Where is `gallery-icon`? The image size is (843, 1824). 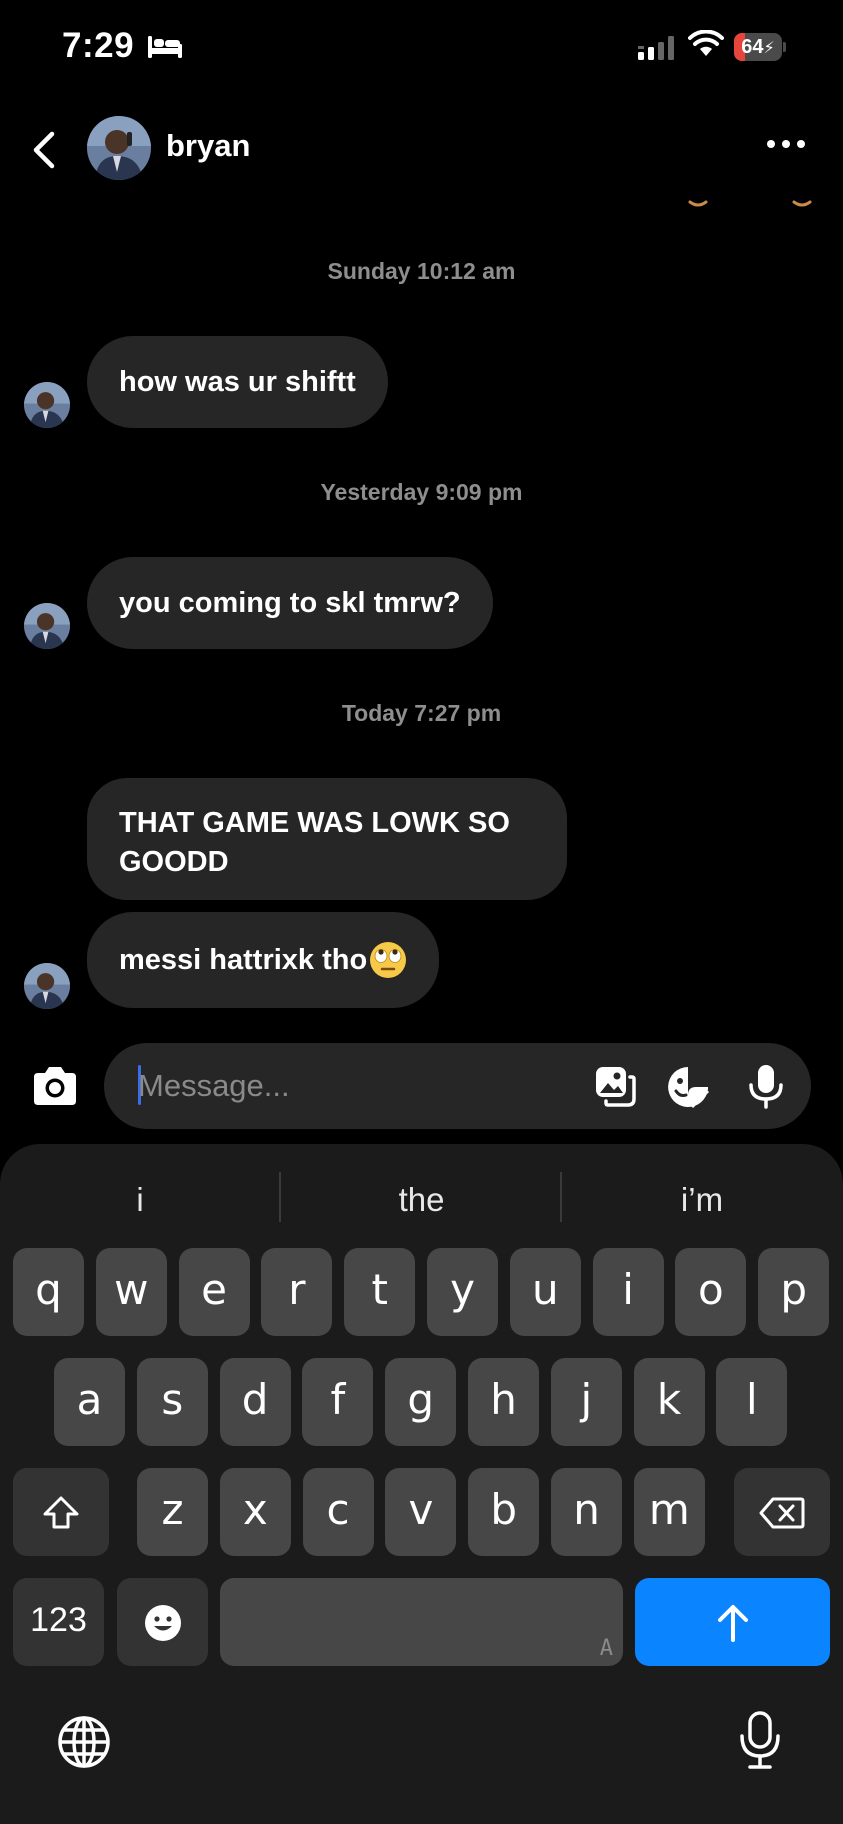 gallery-icon is located at coordinates (615, 1086).